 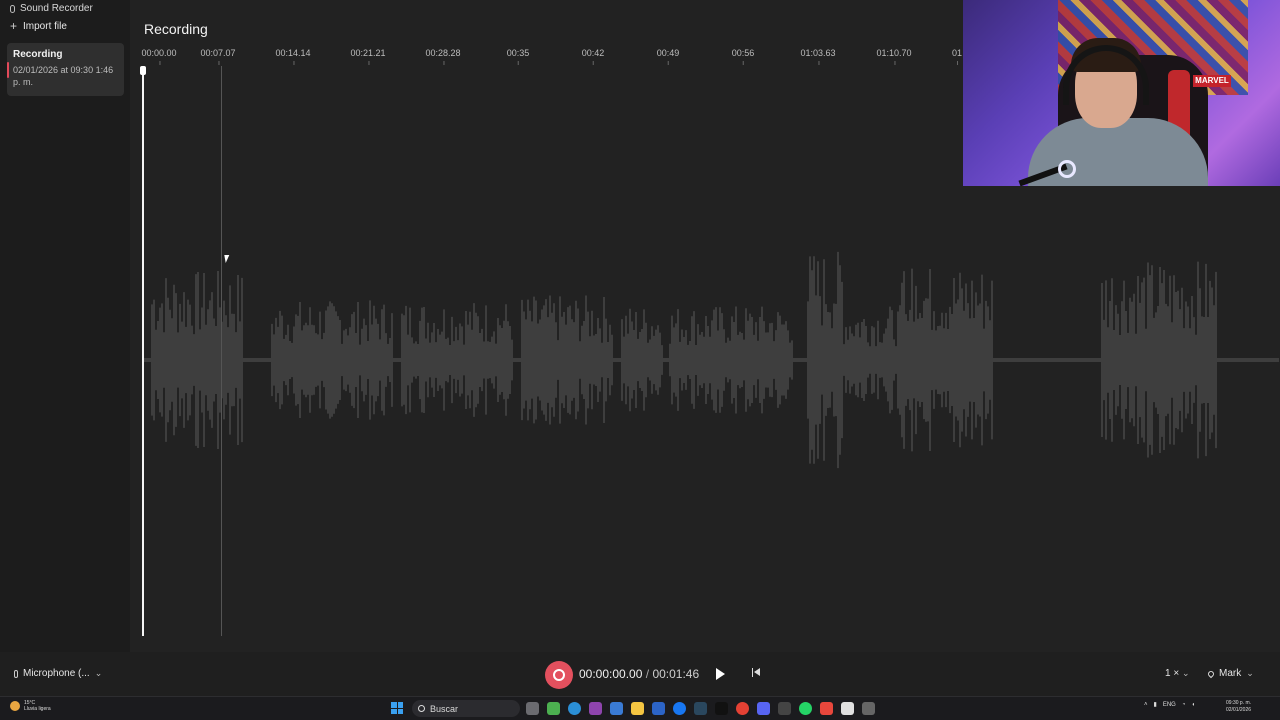 What do you see at coordinates (221, 351) in the screenshot?
I see `position-marker` at bounding box center [221, 351].